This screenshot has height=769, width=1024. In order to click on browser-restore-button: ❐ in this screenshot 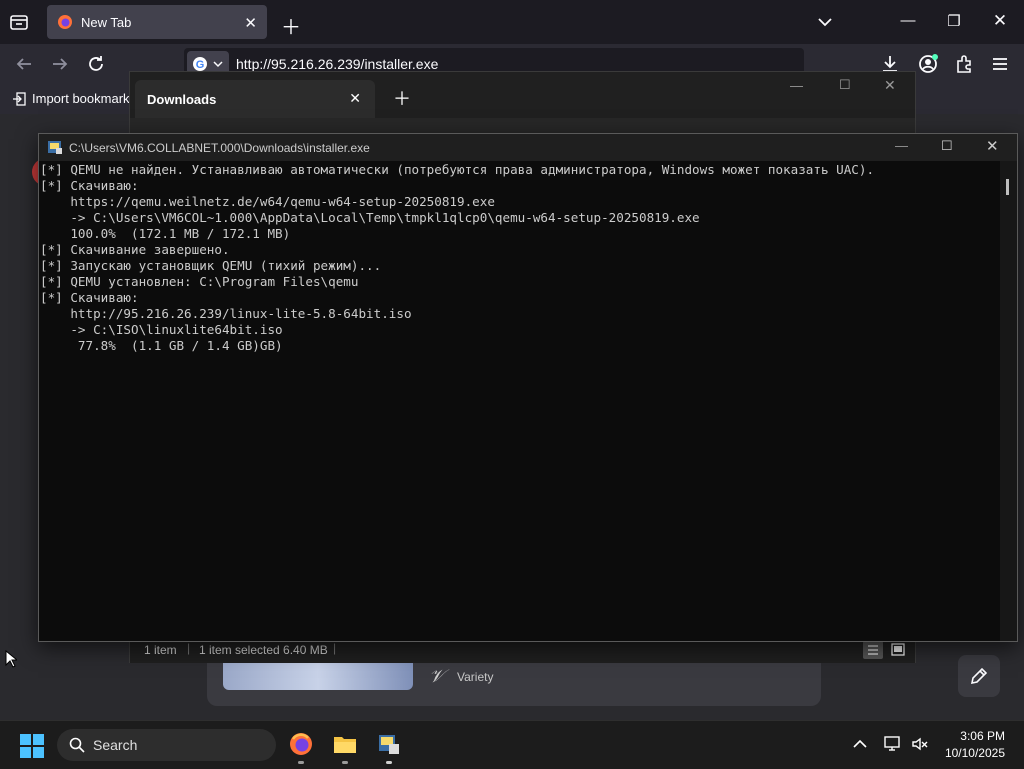, I will do `click(954, 21)`.